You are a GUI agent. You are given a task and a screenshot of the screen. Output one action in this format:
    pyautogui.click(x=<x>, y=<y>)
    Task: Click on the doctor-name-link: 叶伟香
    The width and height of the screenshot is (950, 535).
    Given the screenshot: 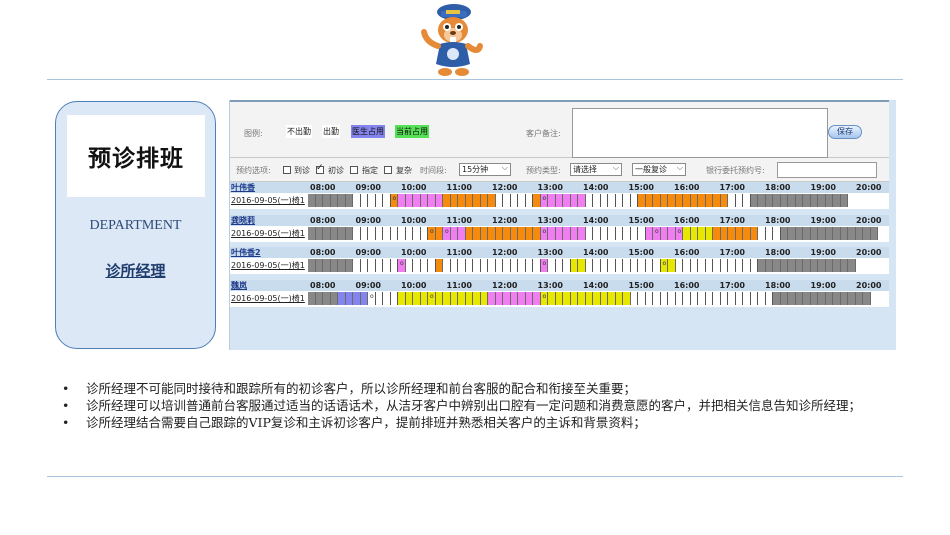 What is the action you would take?
    pyautogui.click(x=243, y=187)
    